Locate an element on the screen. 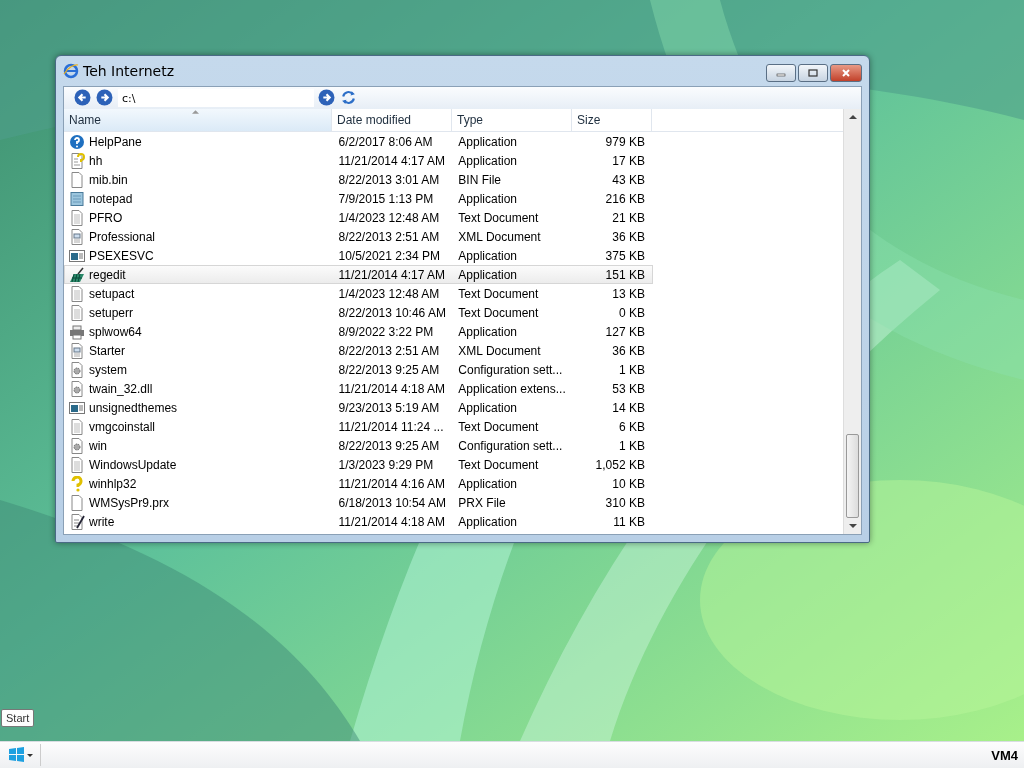 This screenshot has width=1024, height=768. file-row: vmgcoinstall 11/21/2014 11:24 ... Text Document 6 KB is located at coordinates (358, 426).